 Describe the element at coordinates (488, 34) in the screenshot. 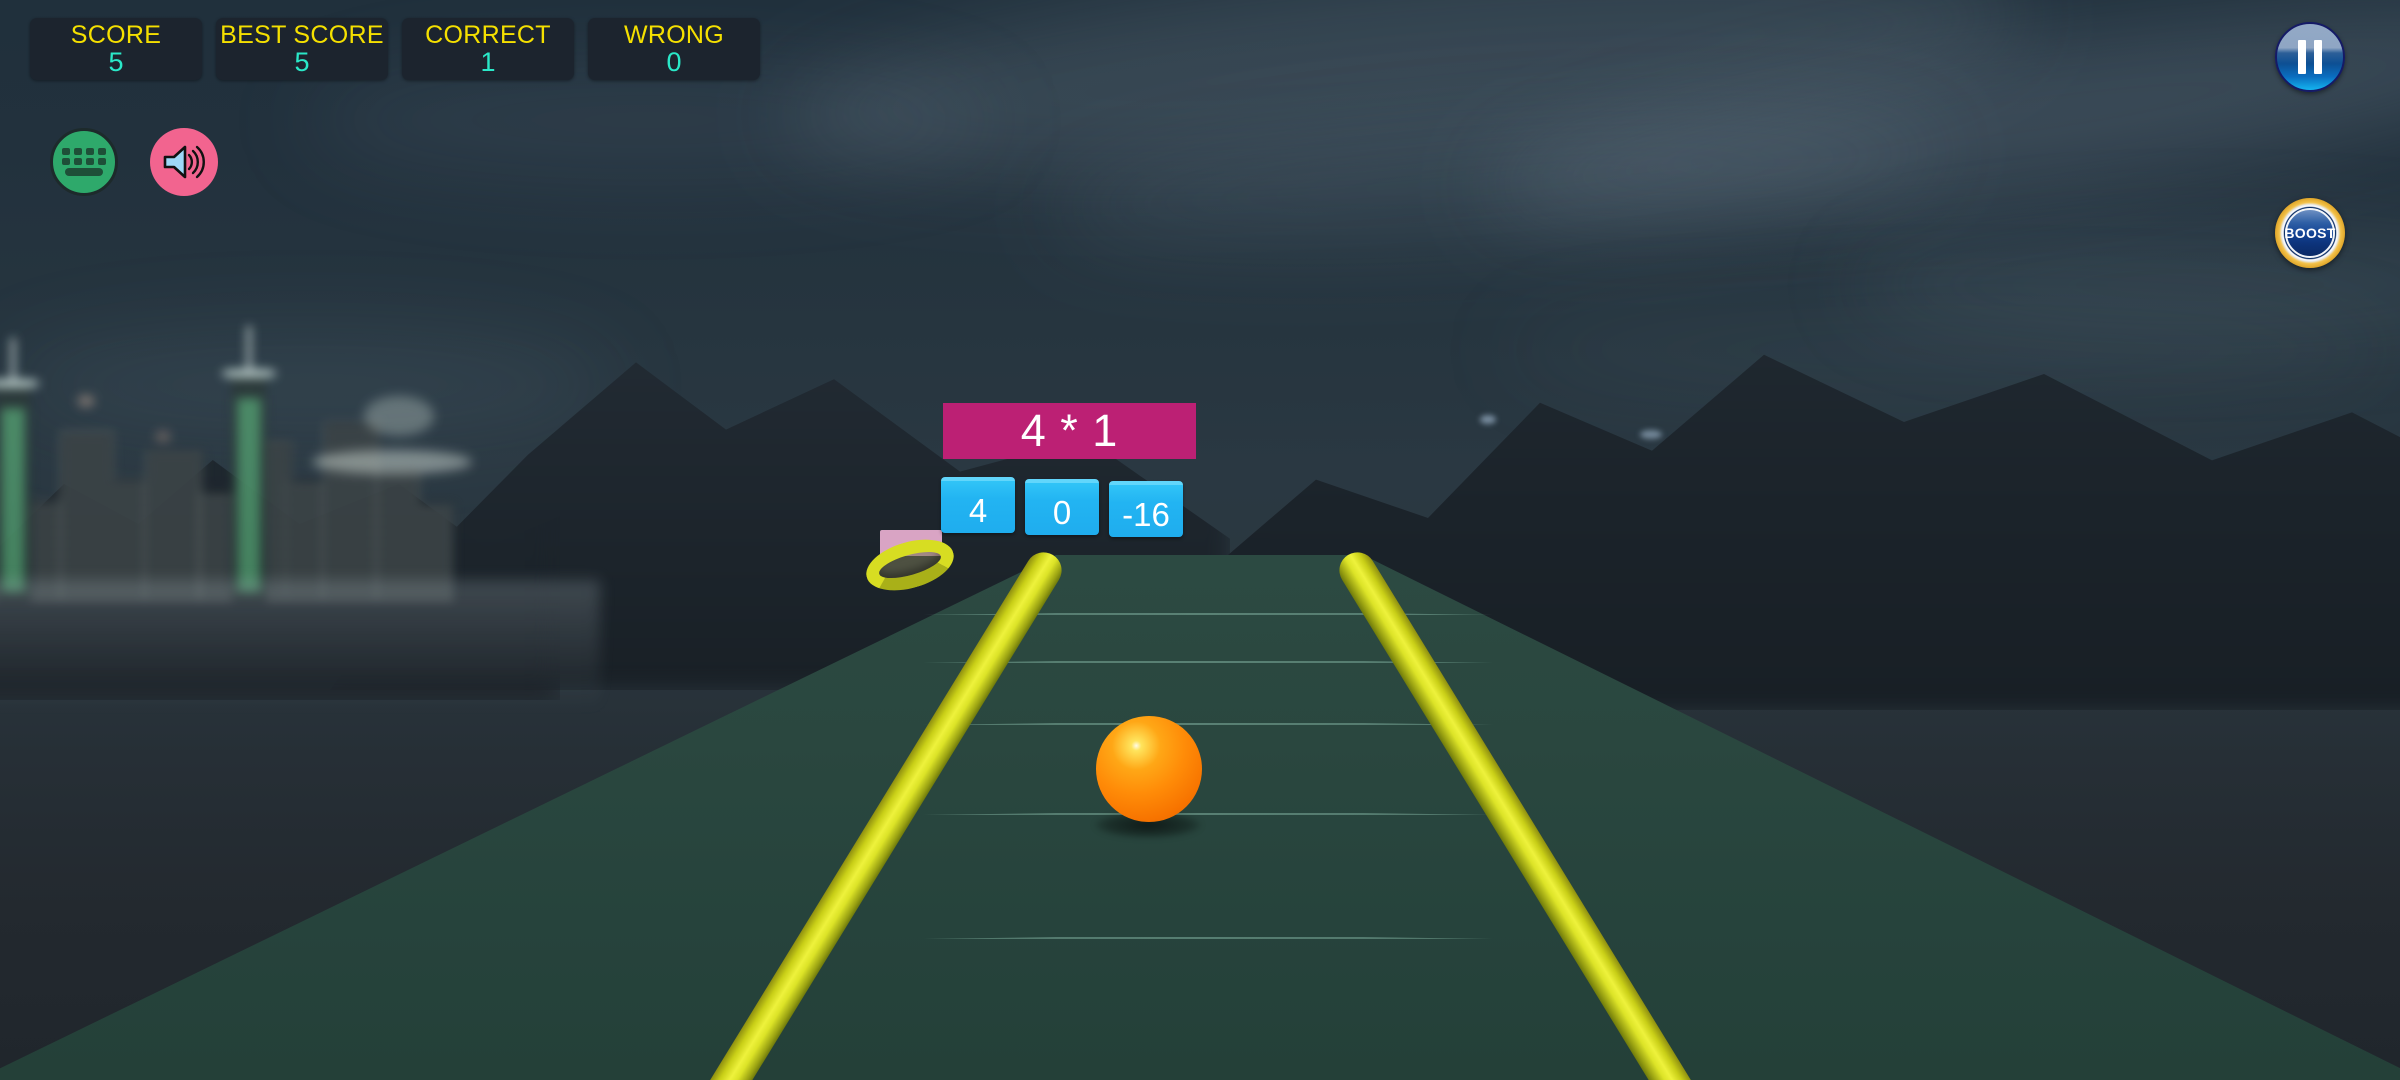

I see `stat-label: CORRECT` at that location.